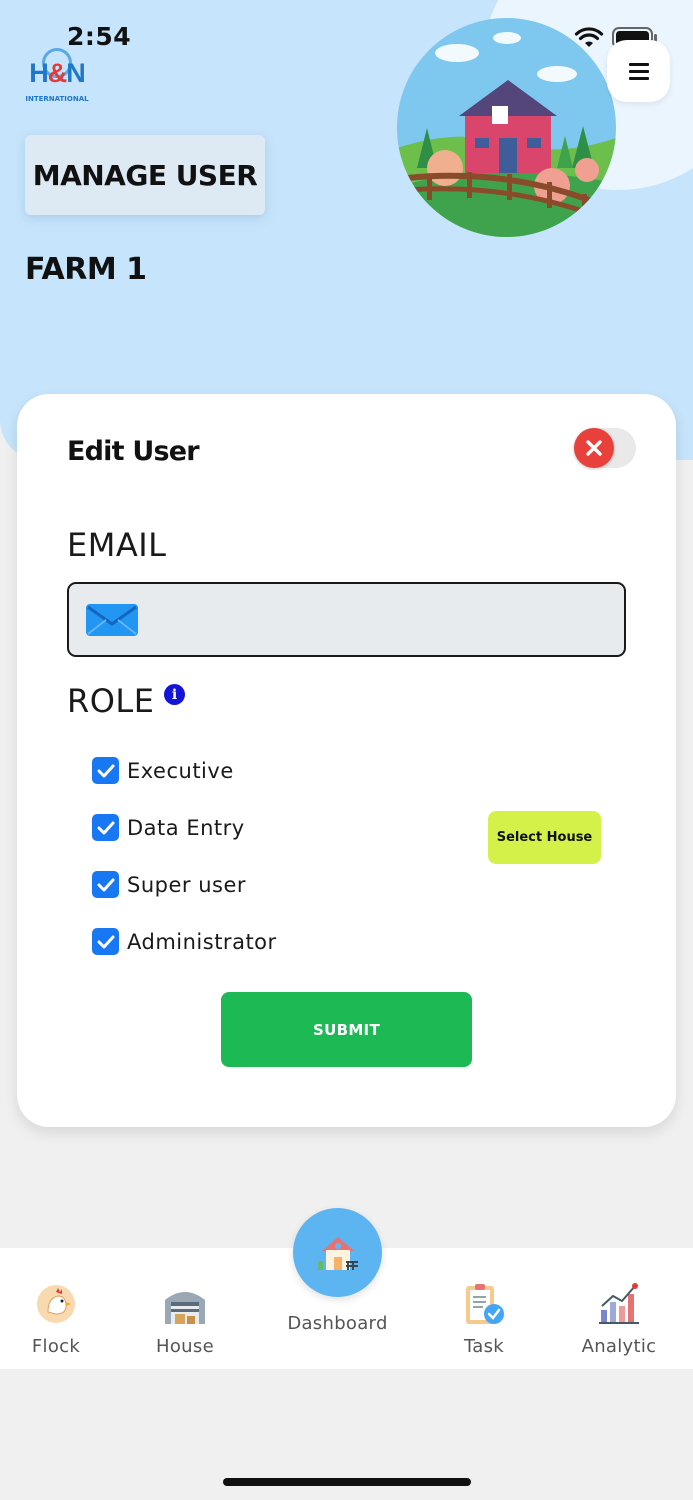 The width and height of the screenshot is (693, 1500). What do you see at coordinates (619, 1346) in the screenshot?
I see `tab-label-analytic: Analytic` at bounding box center [619, 1346].